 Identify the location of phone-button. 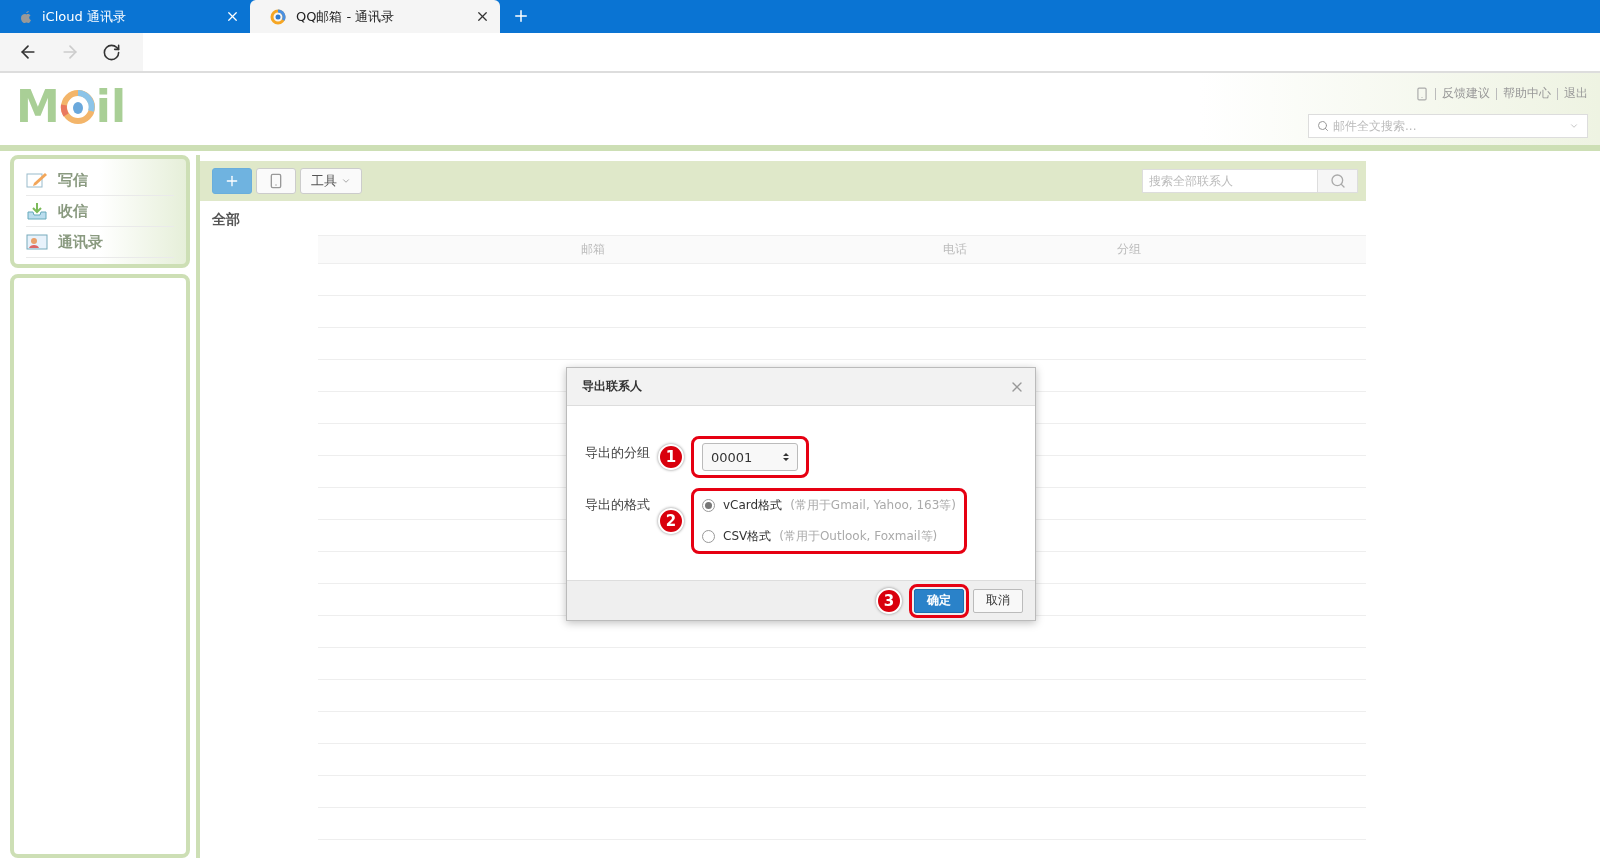
(276, 181).